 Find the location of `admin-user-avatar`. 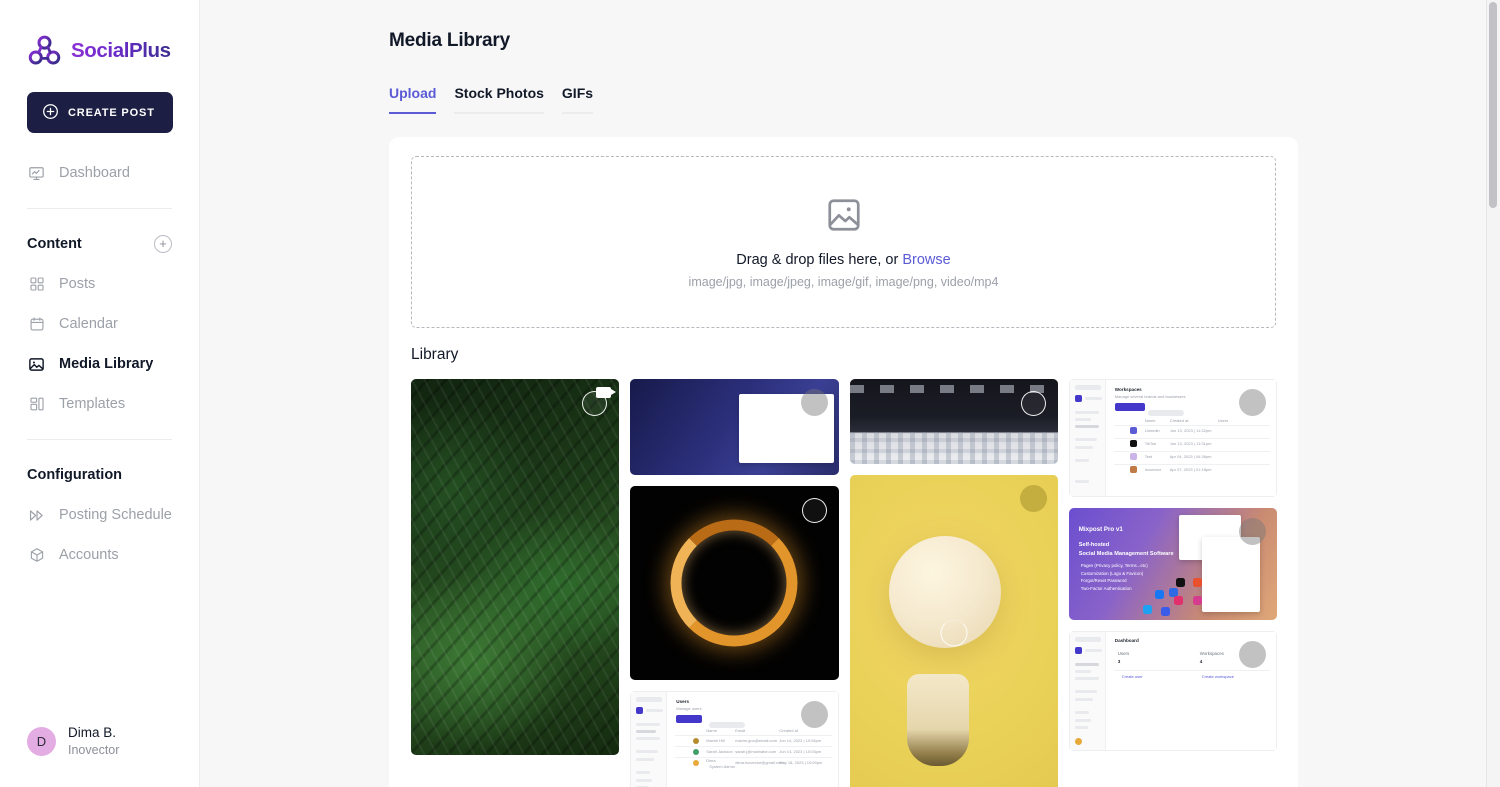

admin-user-avatar is located at coordinates (1078, 741).